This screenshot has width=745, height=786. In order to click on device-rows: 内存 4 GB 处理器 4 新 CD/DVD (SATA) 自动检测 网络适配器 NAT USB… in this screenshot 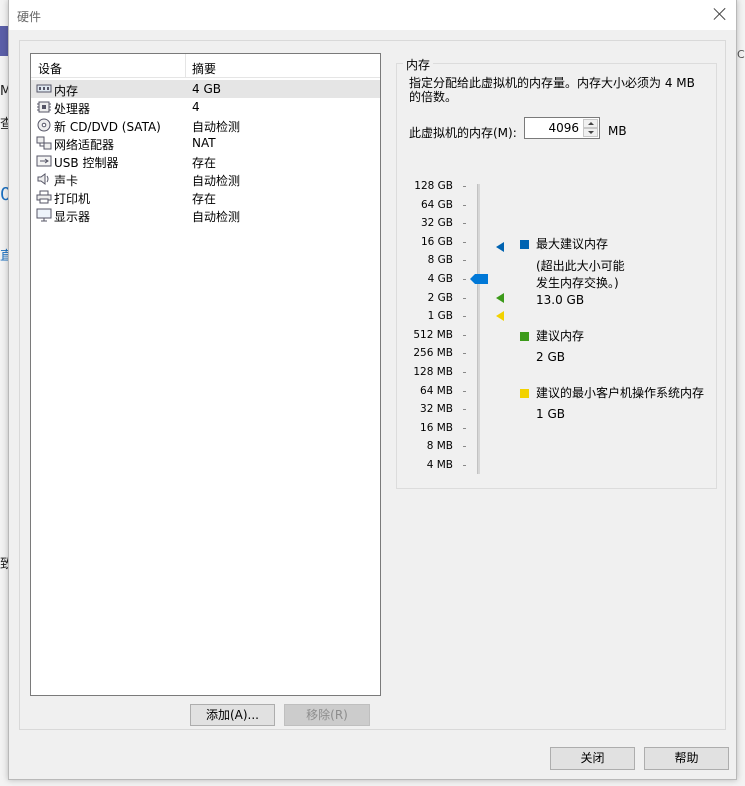, I will do `click(205, 152)`.